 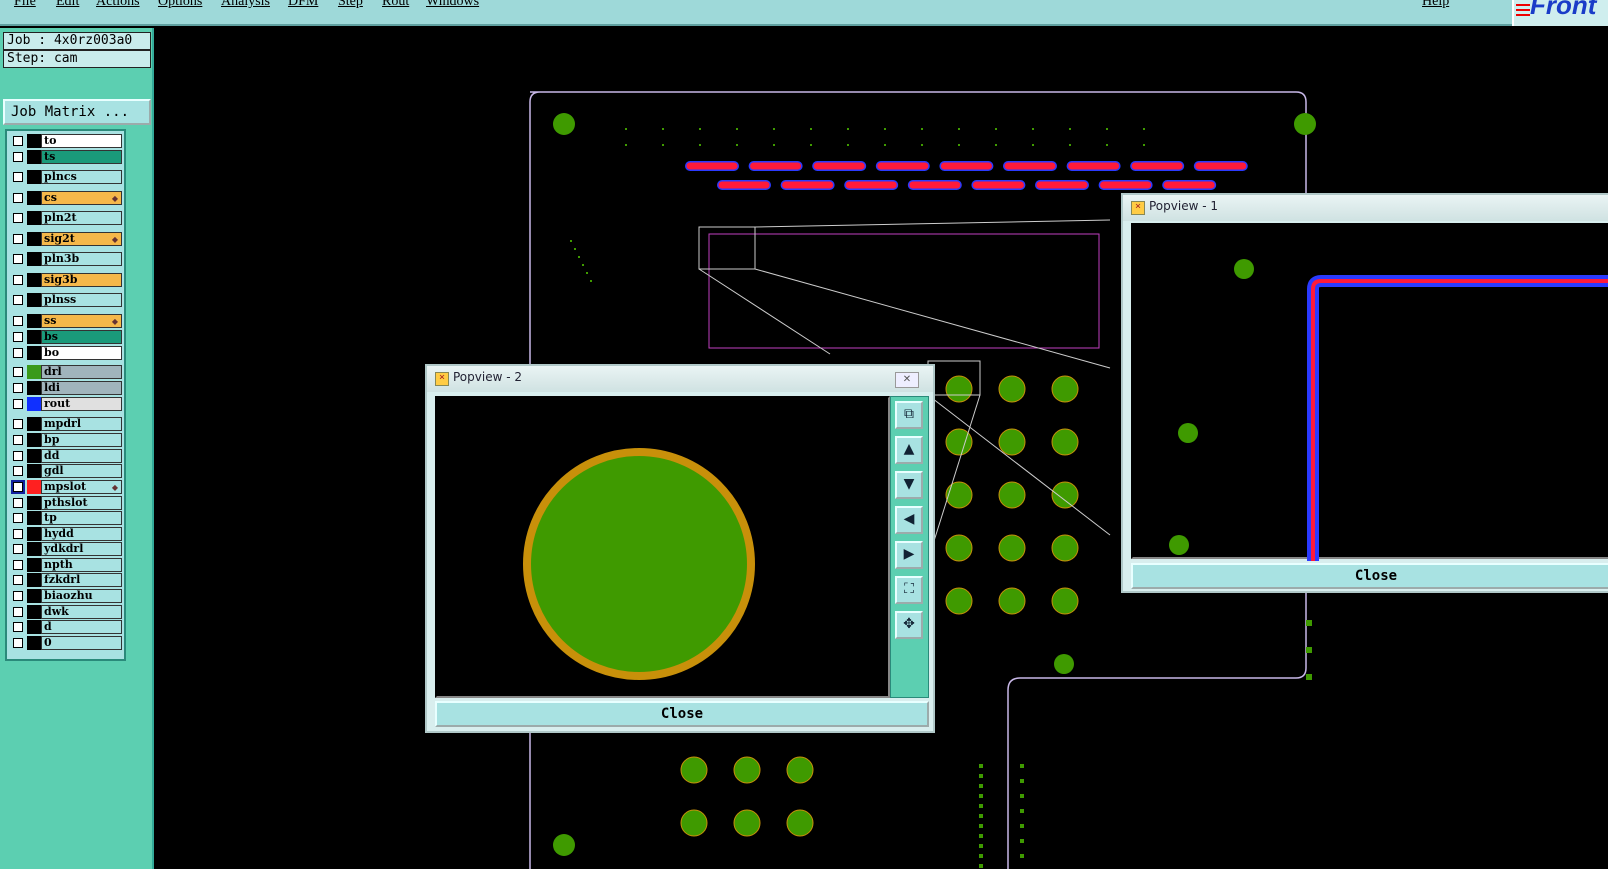 What do you see at coordinates (180, 5) in the screenshot?
I see `menu-options: Options` at bounding box center [180, 5].